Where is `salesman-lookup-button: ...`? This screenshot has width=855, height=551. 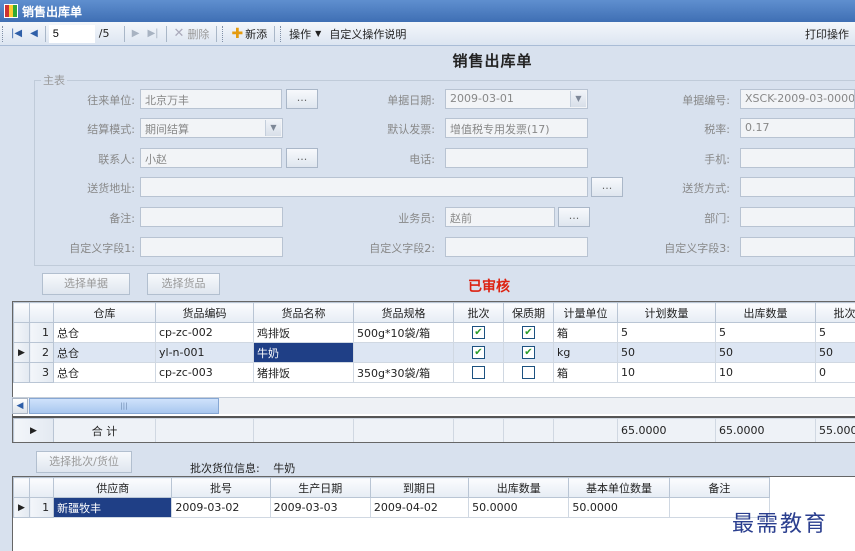 salesman-lookup-button: ... is located at coordinates (574, 217).